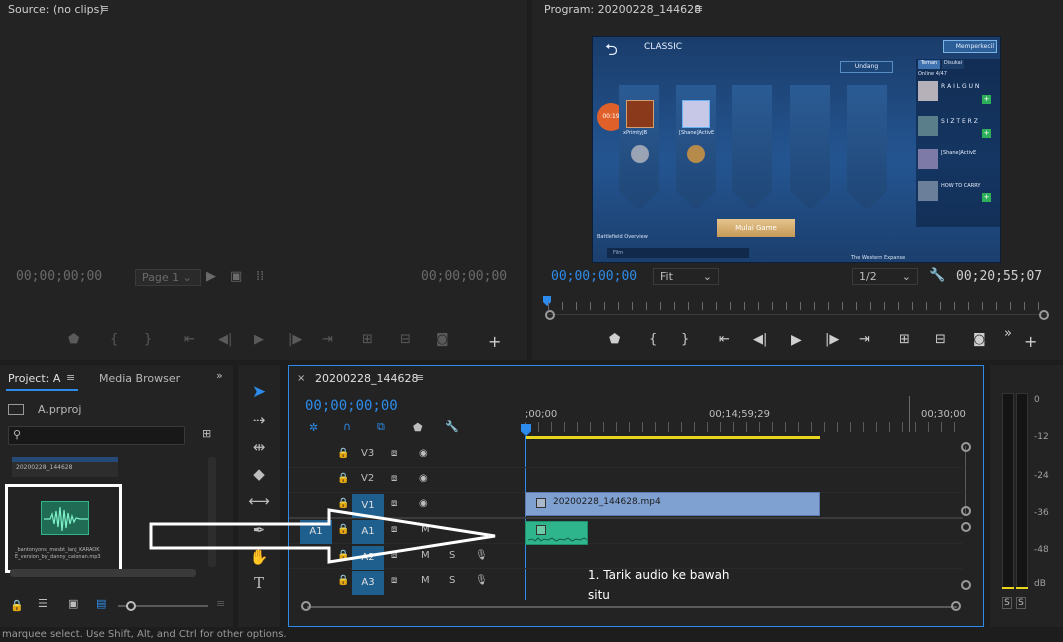  What do you see at coordinates (464, 276) in the screenshot?
I see `source-timecode-right: 00;00;00;00` at bounding box center [464, 276].